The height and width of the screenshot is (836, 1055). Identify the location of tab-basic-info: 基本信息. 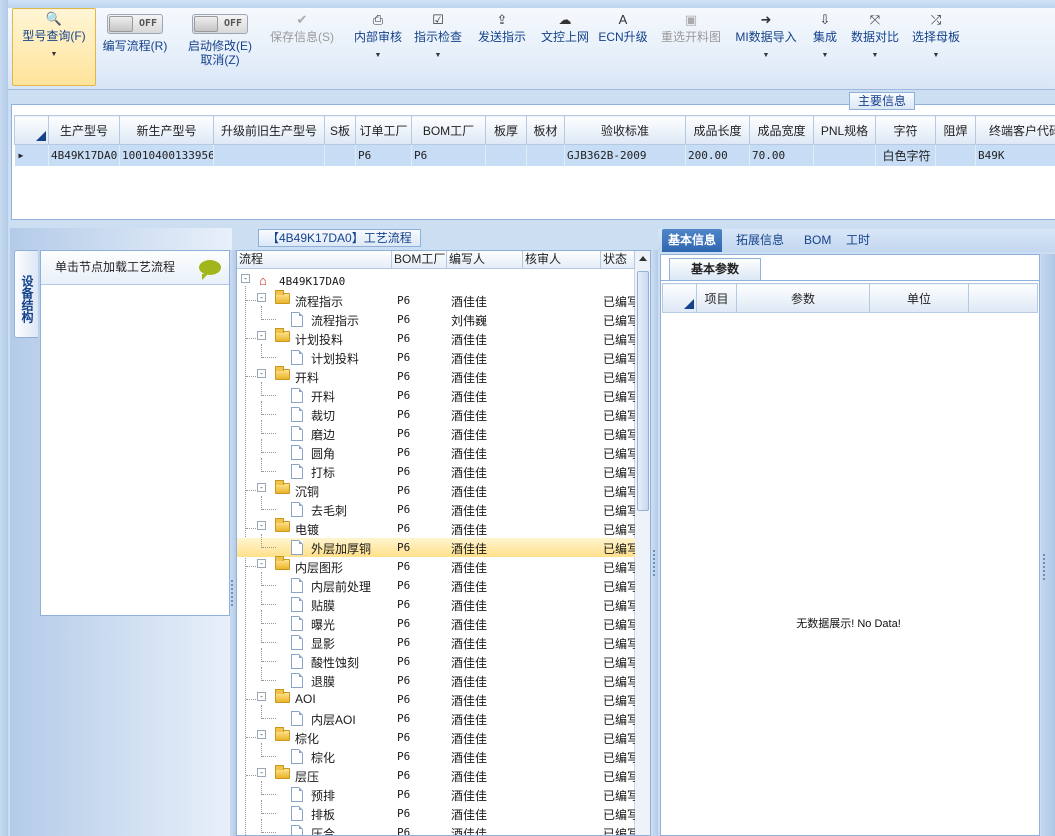
(692, 240).